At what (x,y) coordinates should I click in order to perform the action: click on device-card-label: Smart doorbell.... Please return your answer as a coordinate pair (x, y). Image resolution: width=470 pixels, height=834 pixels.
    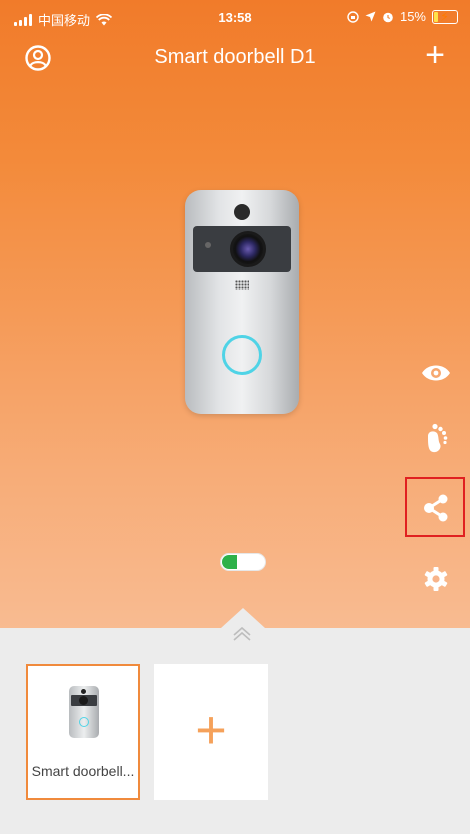
    Looking at the image, I should click on (83, 771).